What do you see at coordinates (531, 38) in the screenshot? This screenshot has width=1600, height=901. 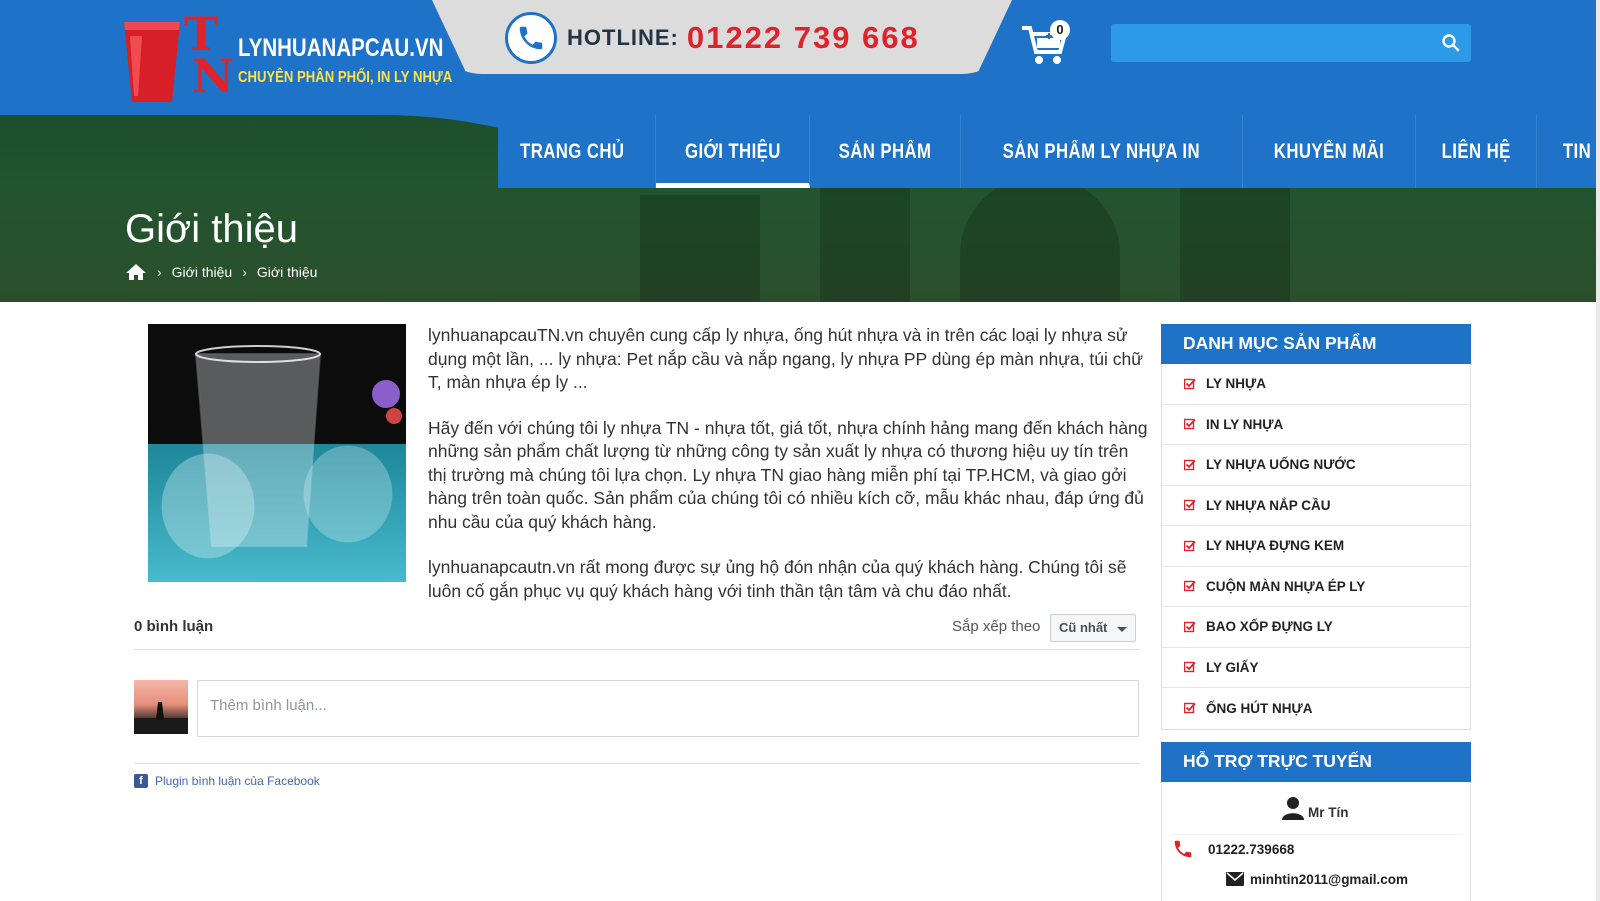 I see `phone-circle-icon` at bounding box center [531, 38].